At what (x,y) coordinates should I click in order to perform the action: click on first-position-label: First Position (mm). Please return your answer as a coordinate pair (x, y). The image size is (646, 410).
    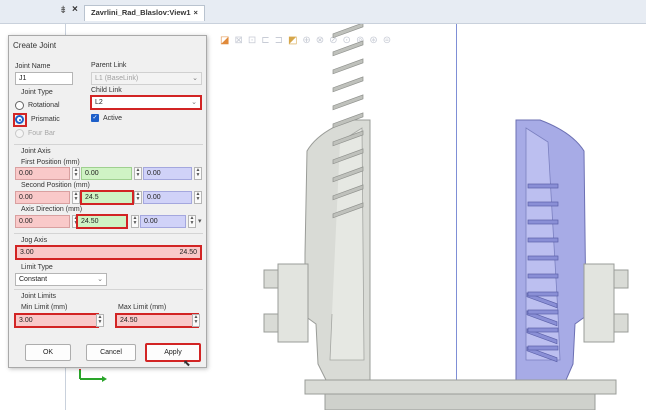
    Looking at the image, I should click on (50, 162).